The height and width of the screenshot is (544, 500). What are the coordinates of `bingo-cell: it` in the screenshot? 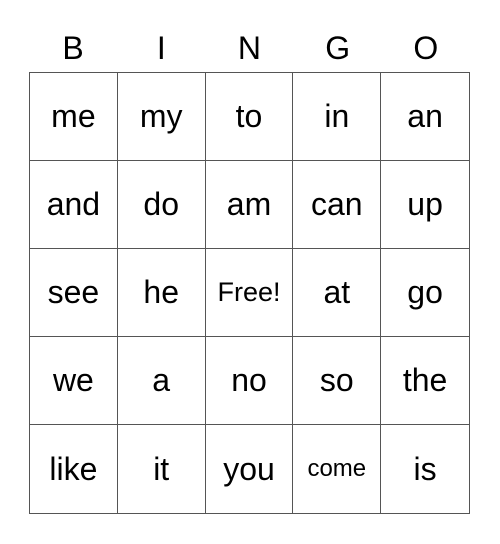 It's located at (162, 469).